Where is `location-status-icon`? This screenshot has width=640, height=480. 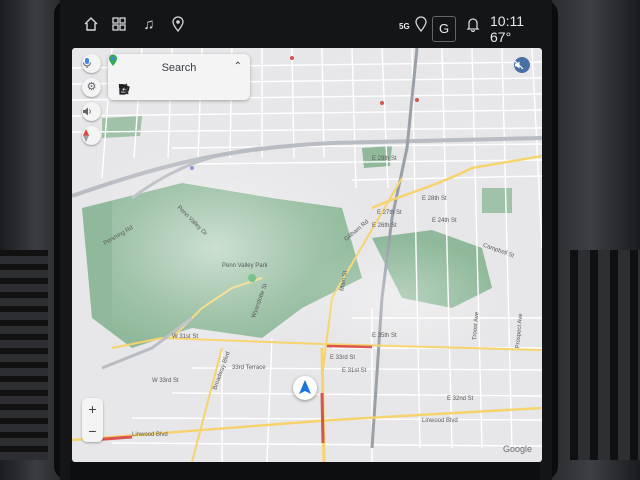
location-status-icon is located at coordinates (421, 25).